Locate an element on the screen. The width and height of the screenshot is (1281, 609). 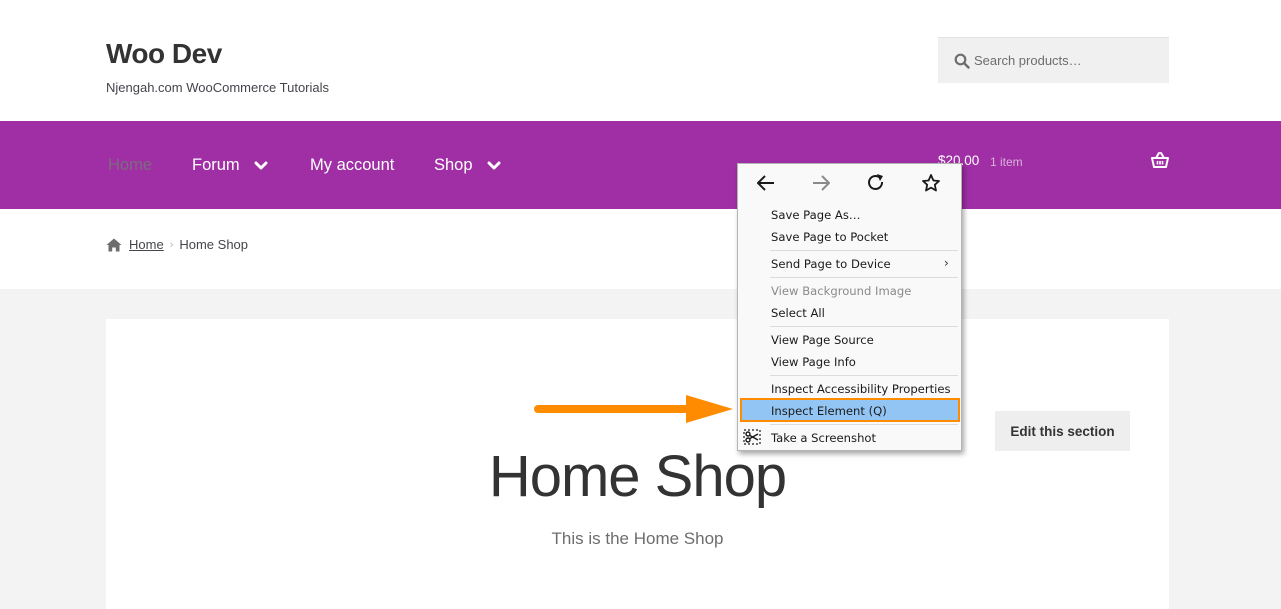
annotation-arrow-icon is located at coordinates (633, 409).